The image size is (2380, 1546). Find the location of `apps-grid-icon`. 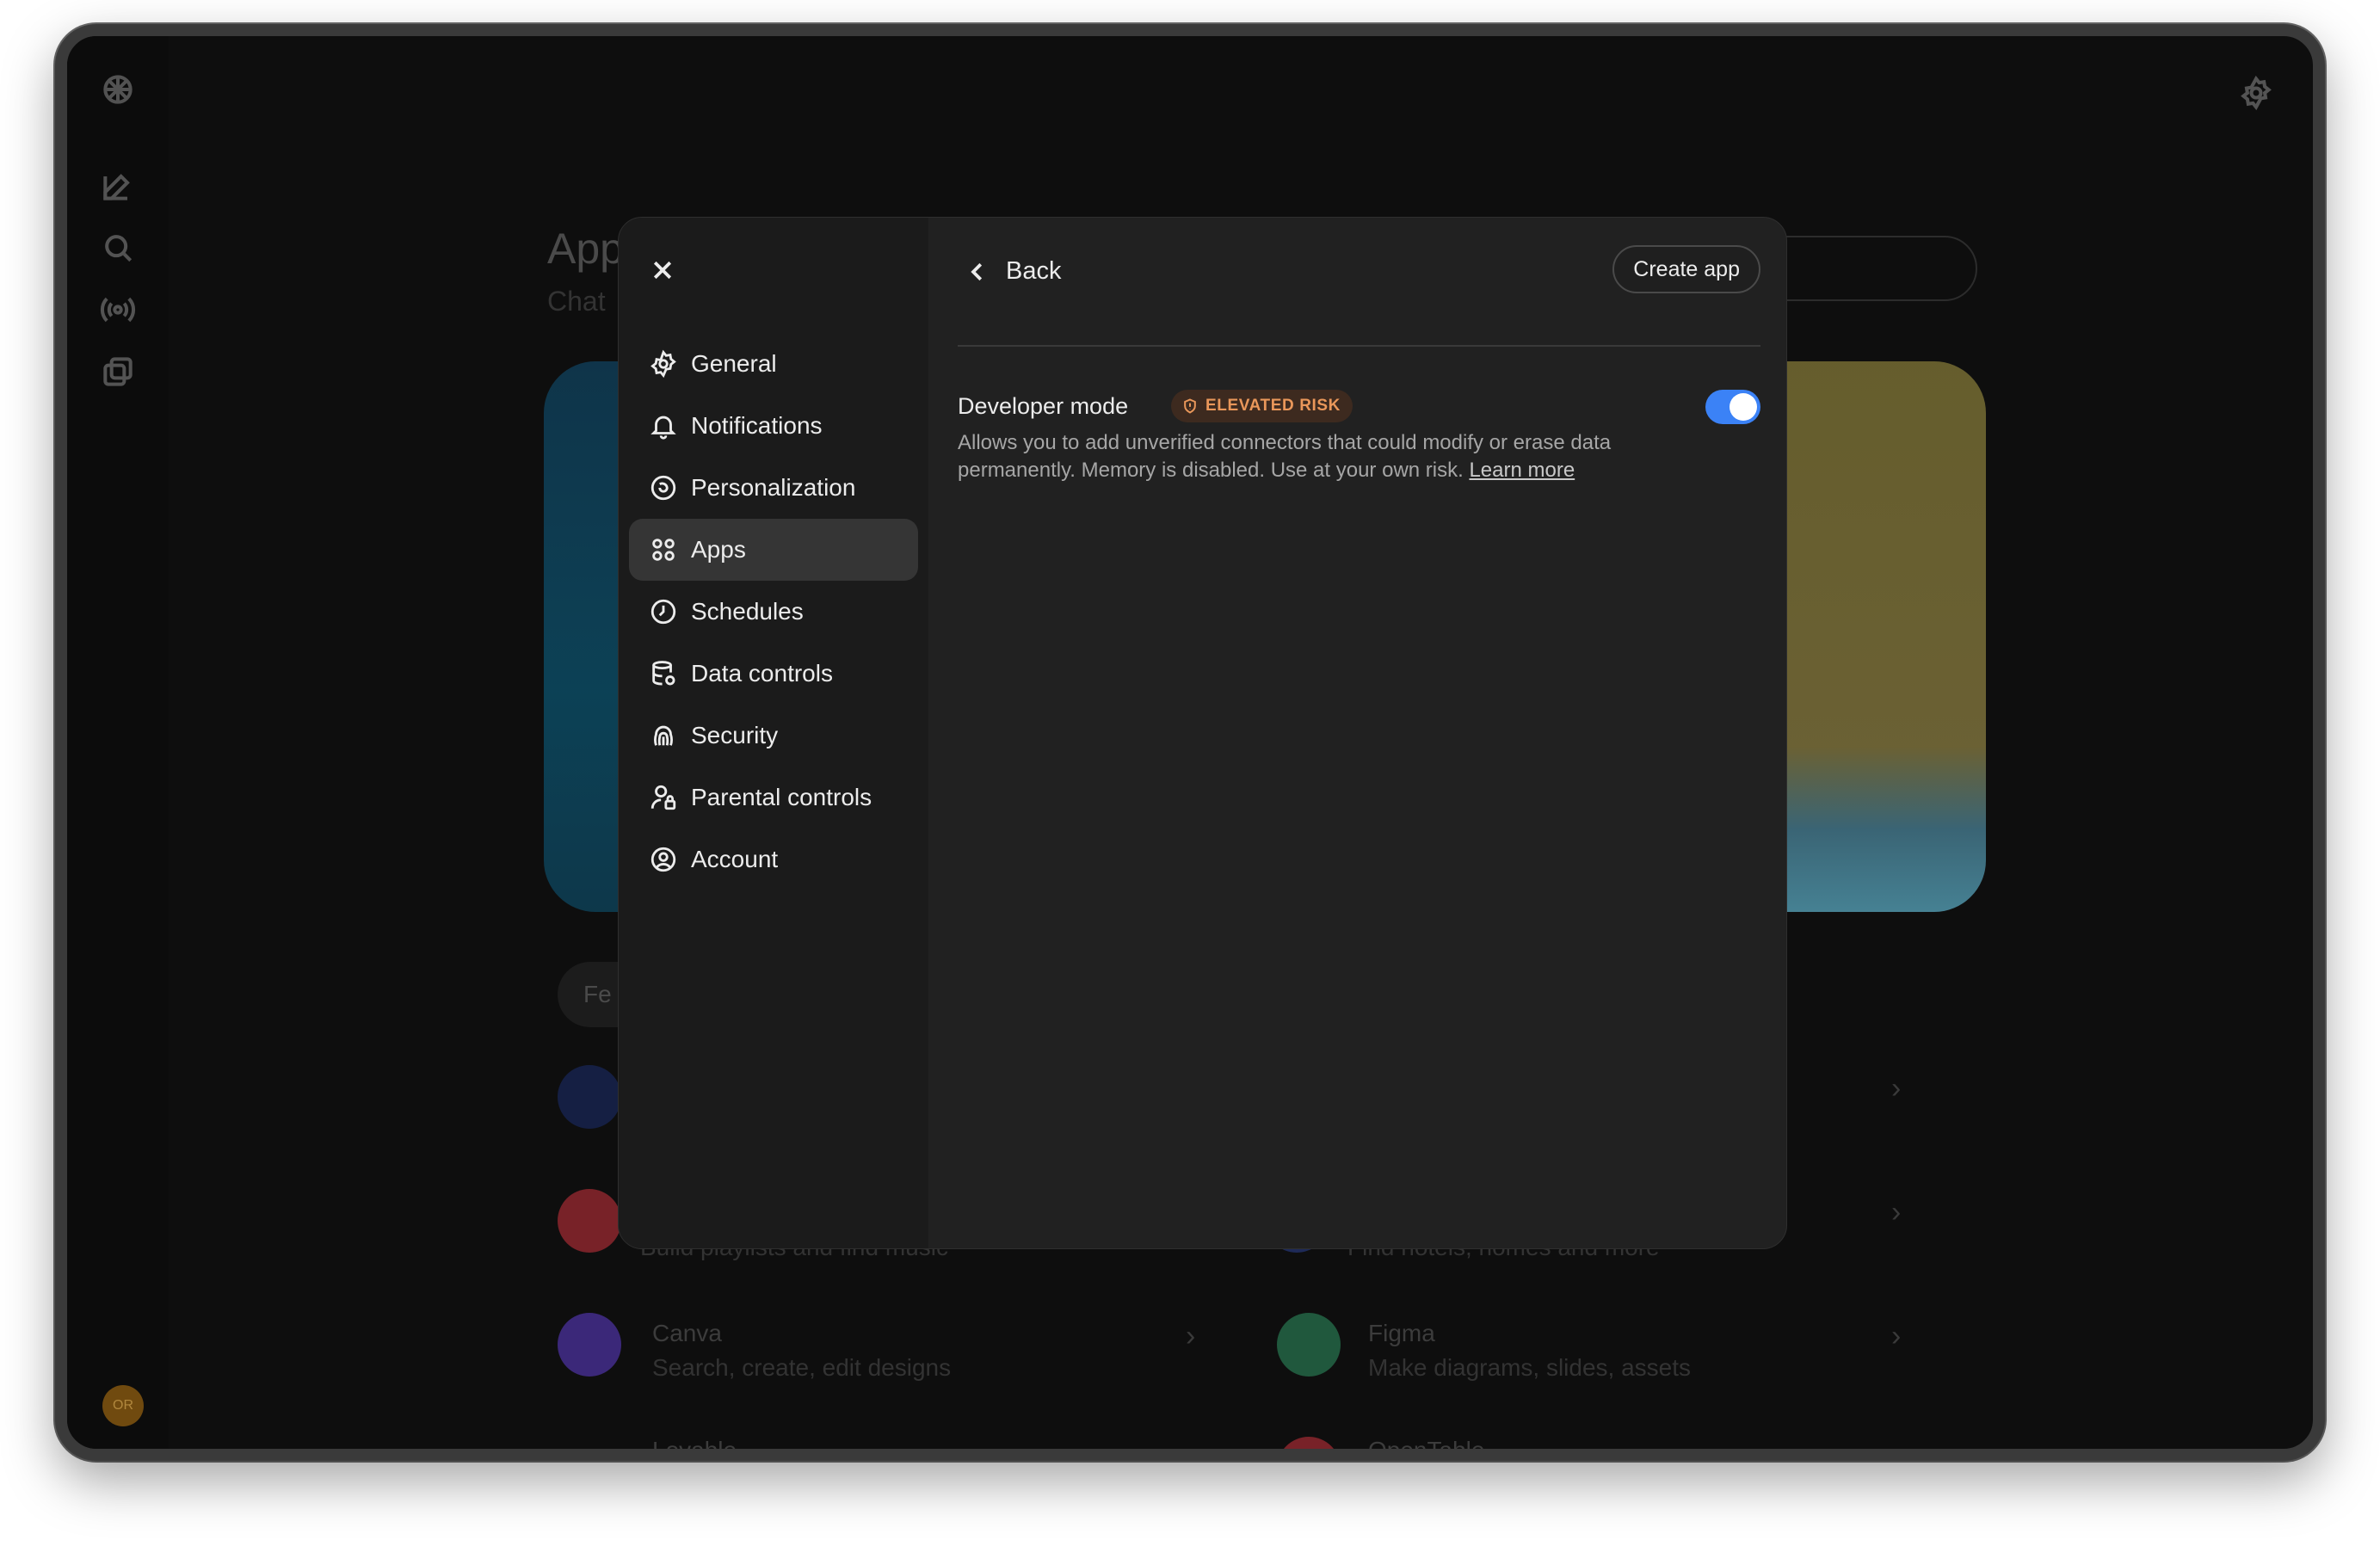

apps-grid-icon is located at coordinates (663, 549).